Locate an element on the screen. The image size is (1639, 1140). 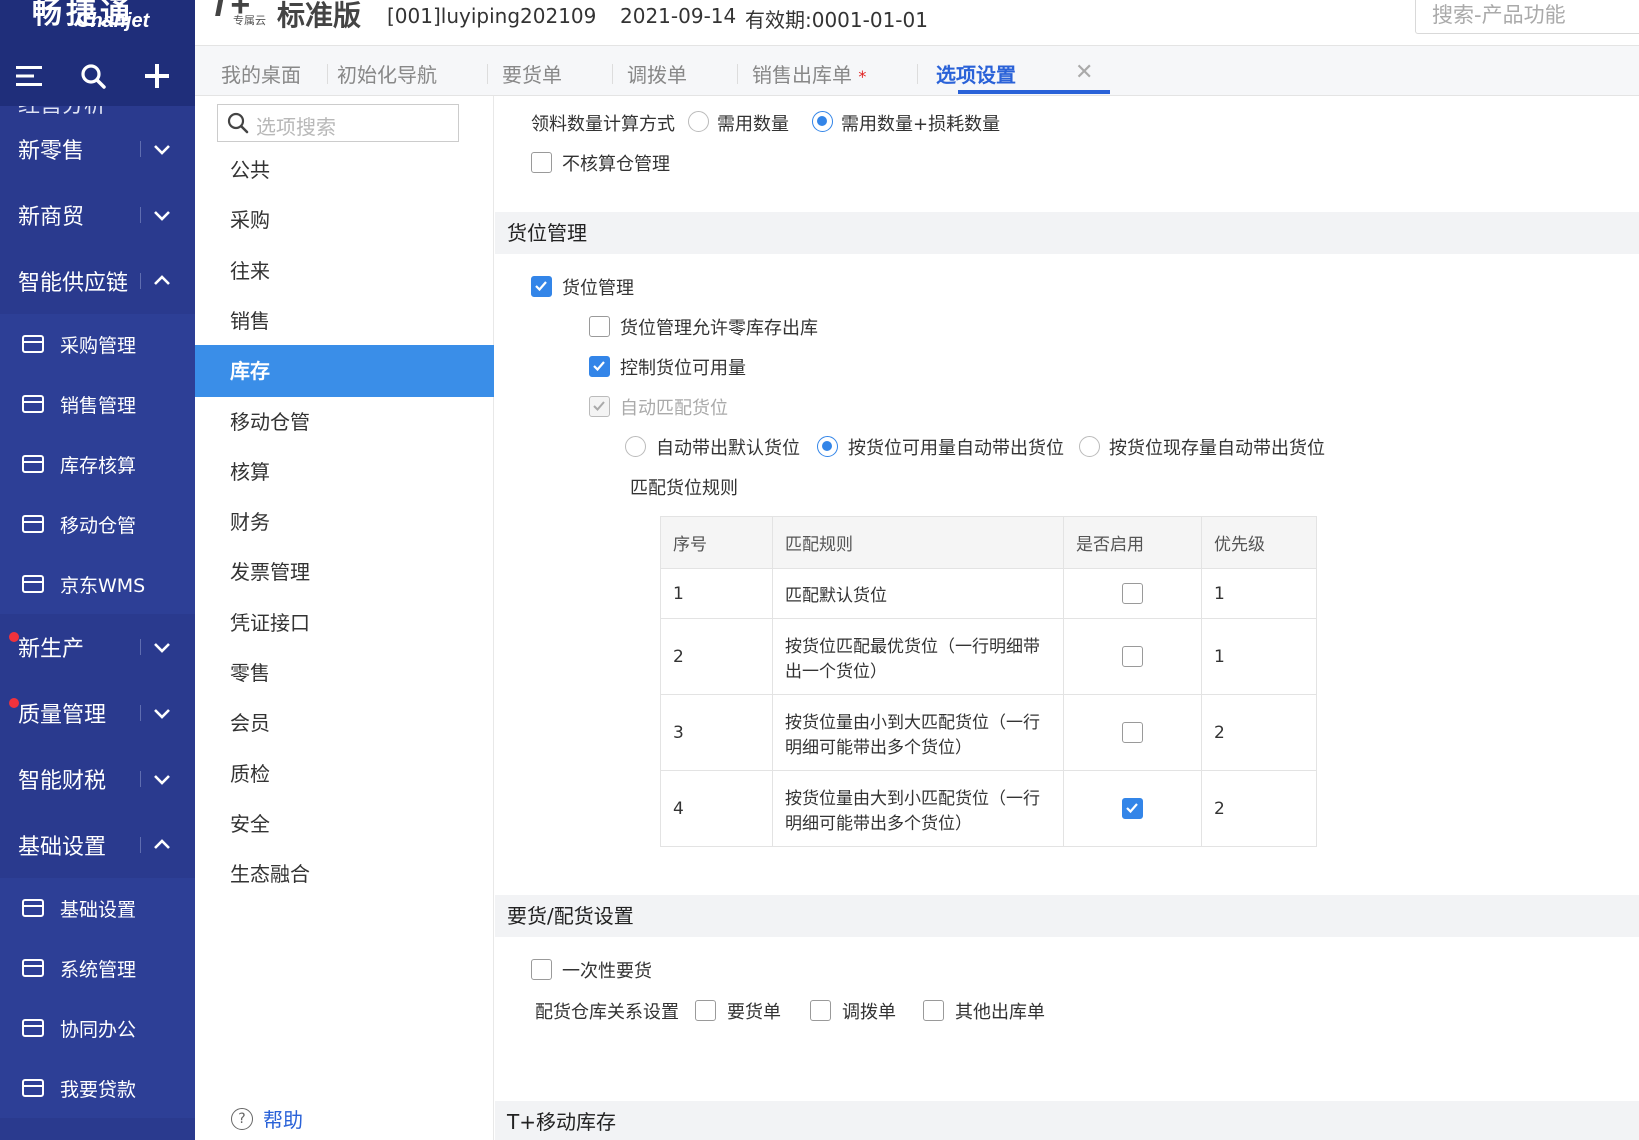
nav-item-label: 库存核算 is located at coordinates (98, 465).